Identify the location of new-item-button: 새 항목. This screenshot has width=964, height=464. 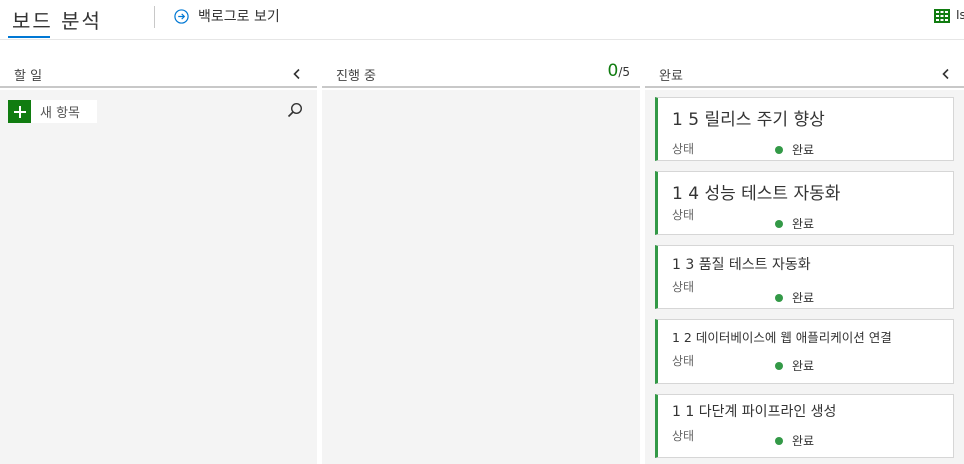
(52, 111).